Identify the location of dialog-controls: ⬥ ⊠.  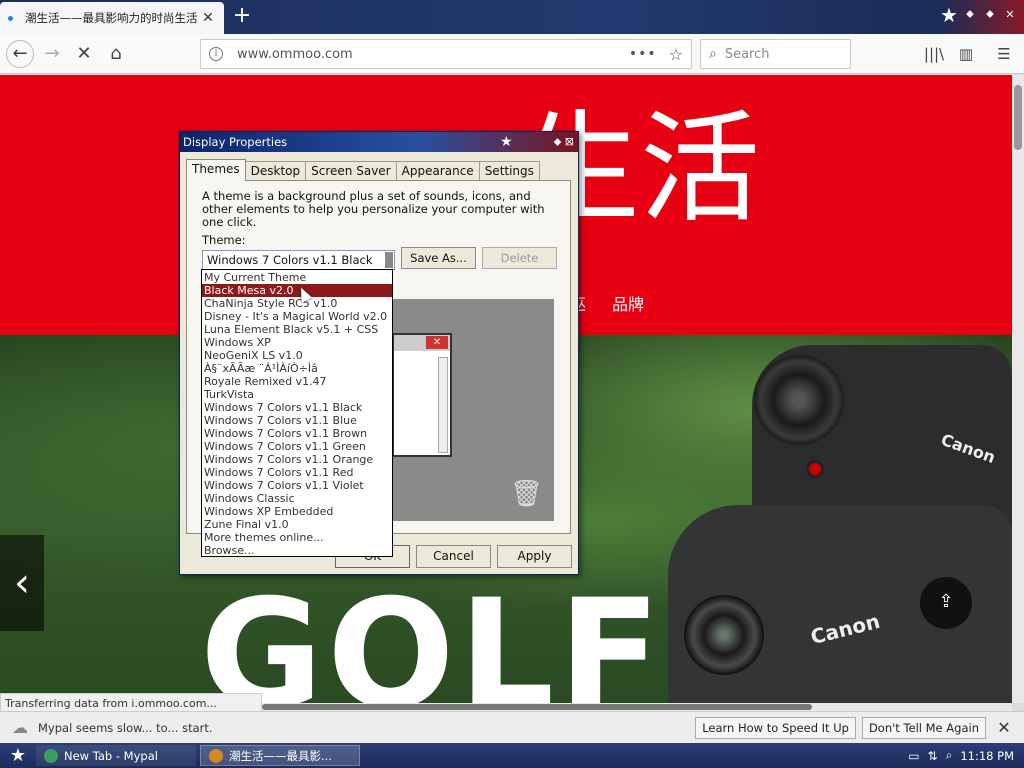
(564, 142).